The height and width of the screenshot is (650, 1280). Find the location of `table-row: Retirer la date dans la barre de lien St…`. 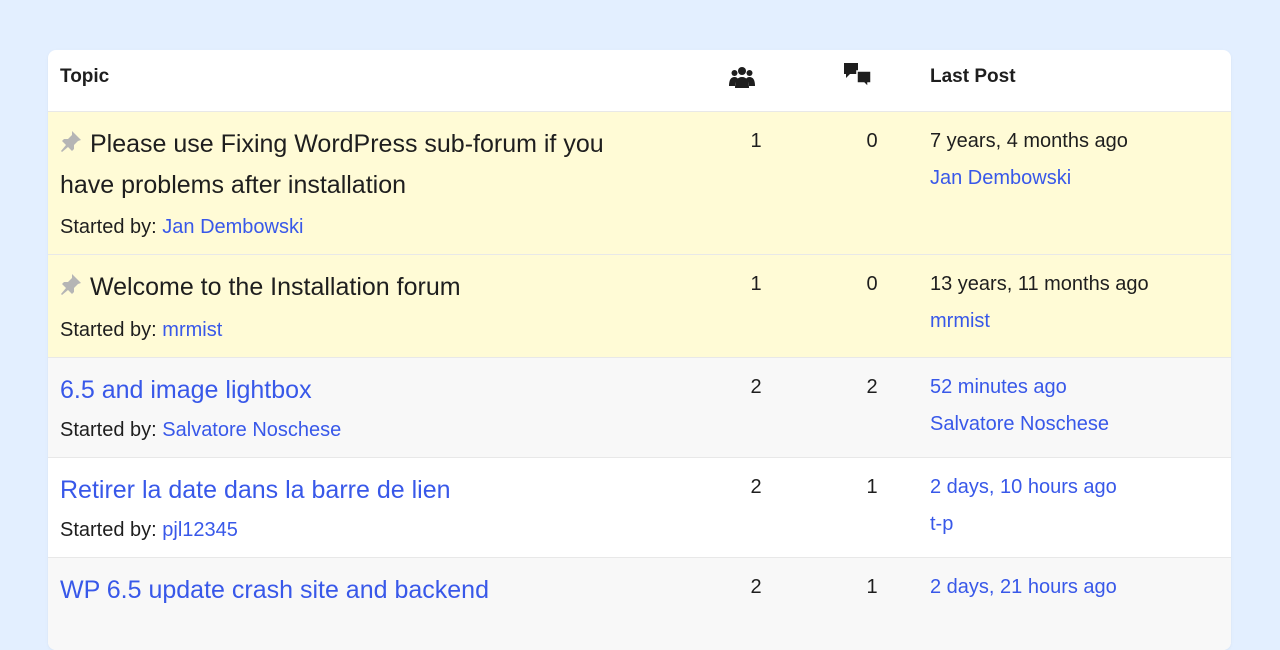

table-row: Retirer la date dans la barre de lien St… is located at coordinates (639, 507).